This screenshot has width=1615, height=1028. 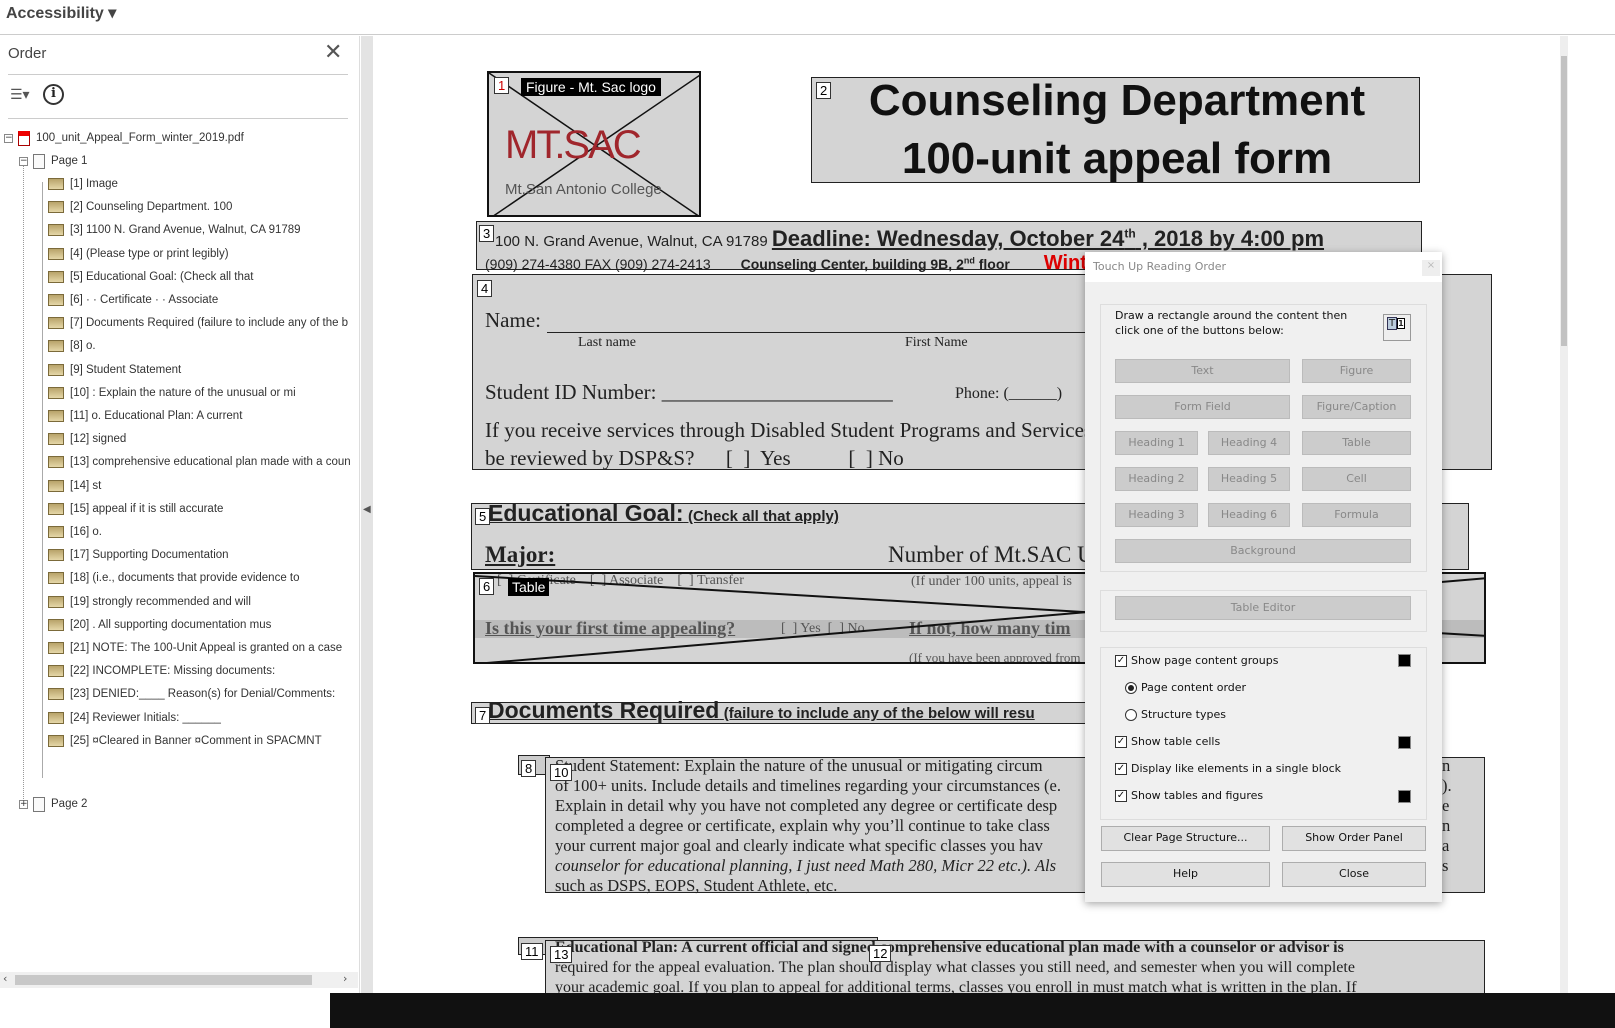 I want to click on vertical-scrollbar, so click(x=1564, y=514).